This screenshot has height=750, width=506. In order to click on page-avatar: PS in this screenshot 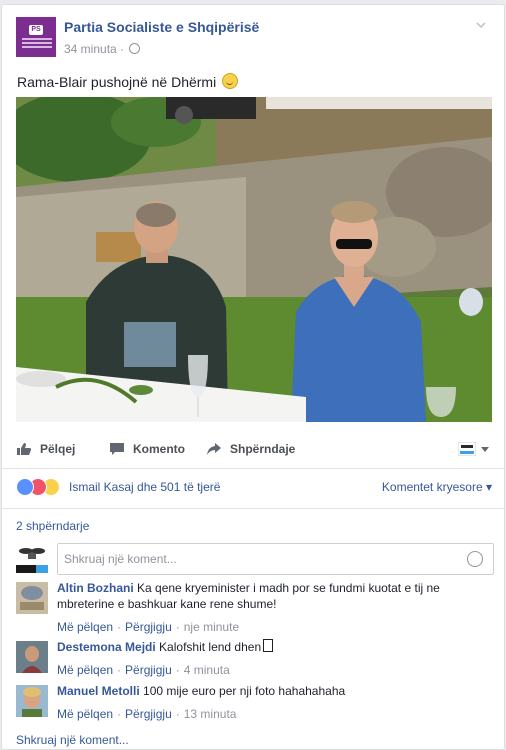, I will do `click(36, 37)`.